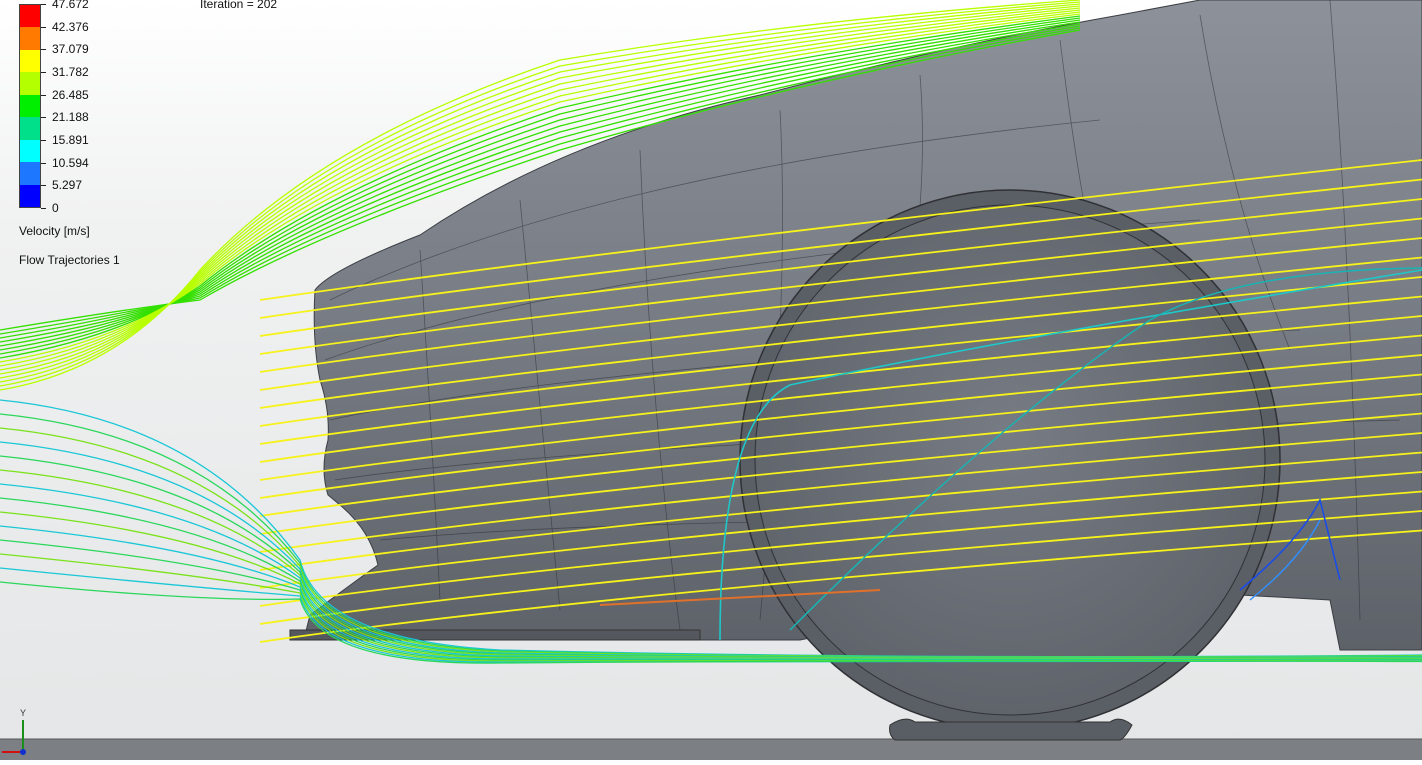 The height and width of the screenshot is (765, 1422). I want to click on legend-tick-label: 26.485, so click(70, 94).